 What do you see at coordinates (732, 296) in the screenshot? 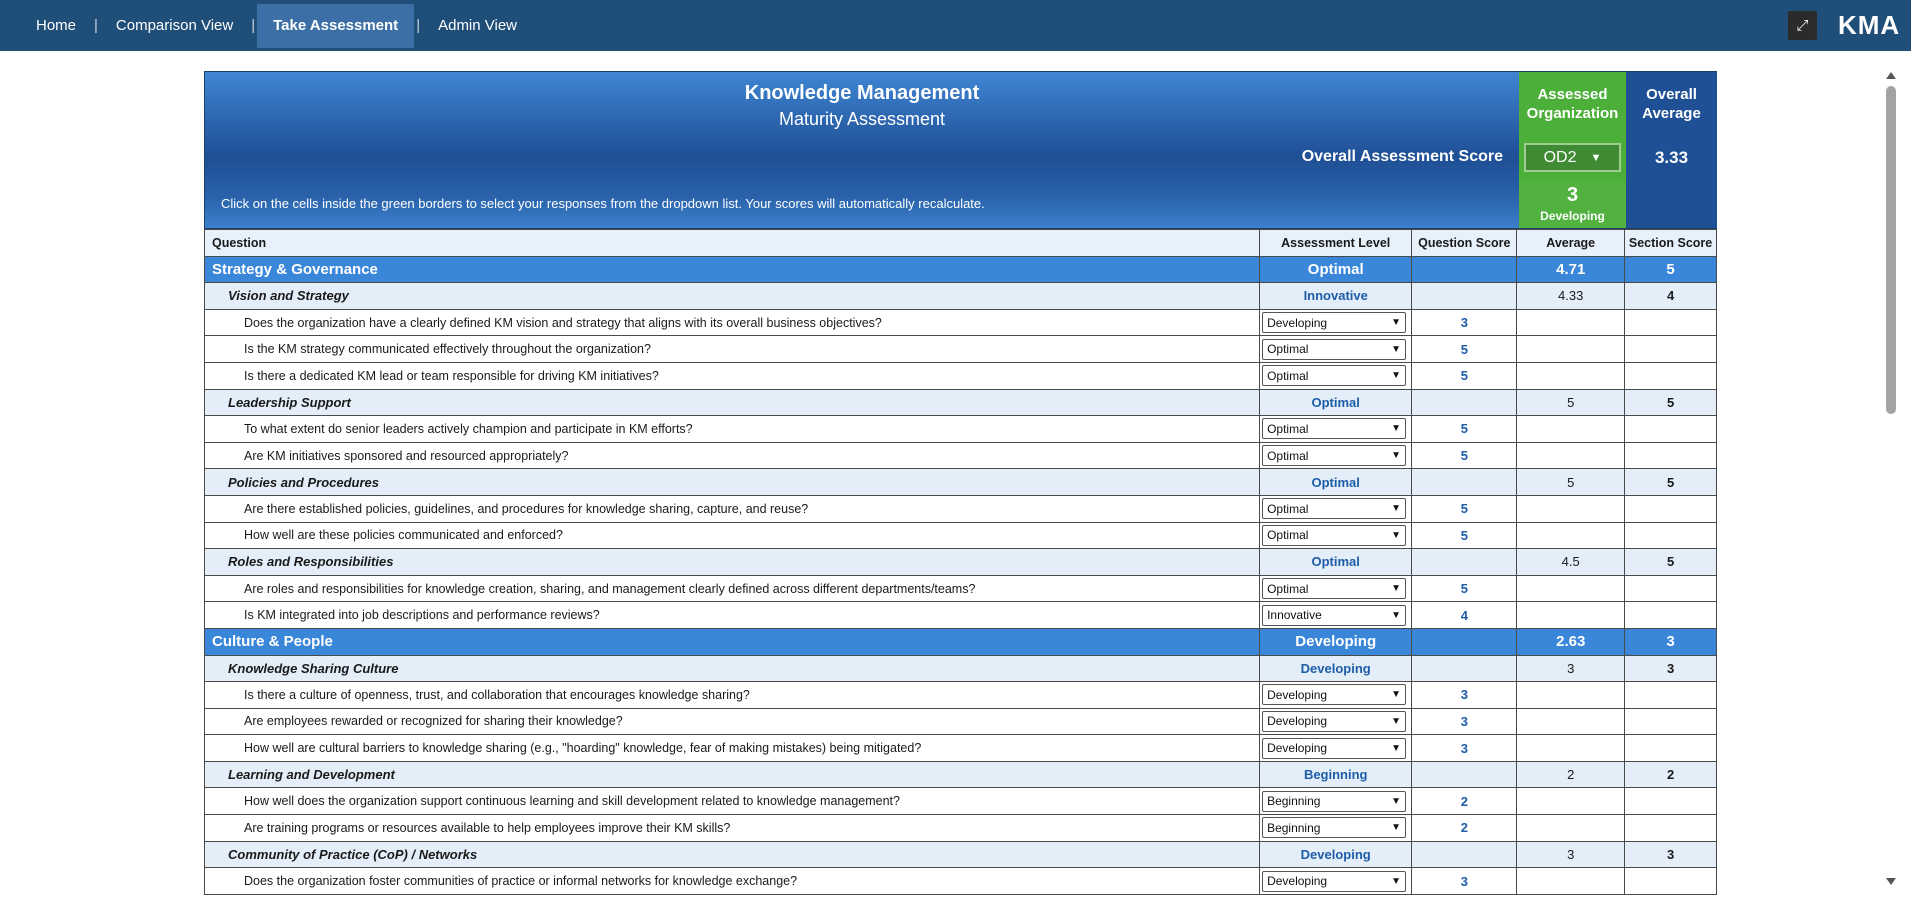
I see `subsection-name: Vision and Strategy` at bounding box center [732, 296].